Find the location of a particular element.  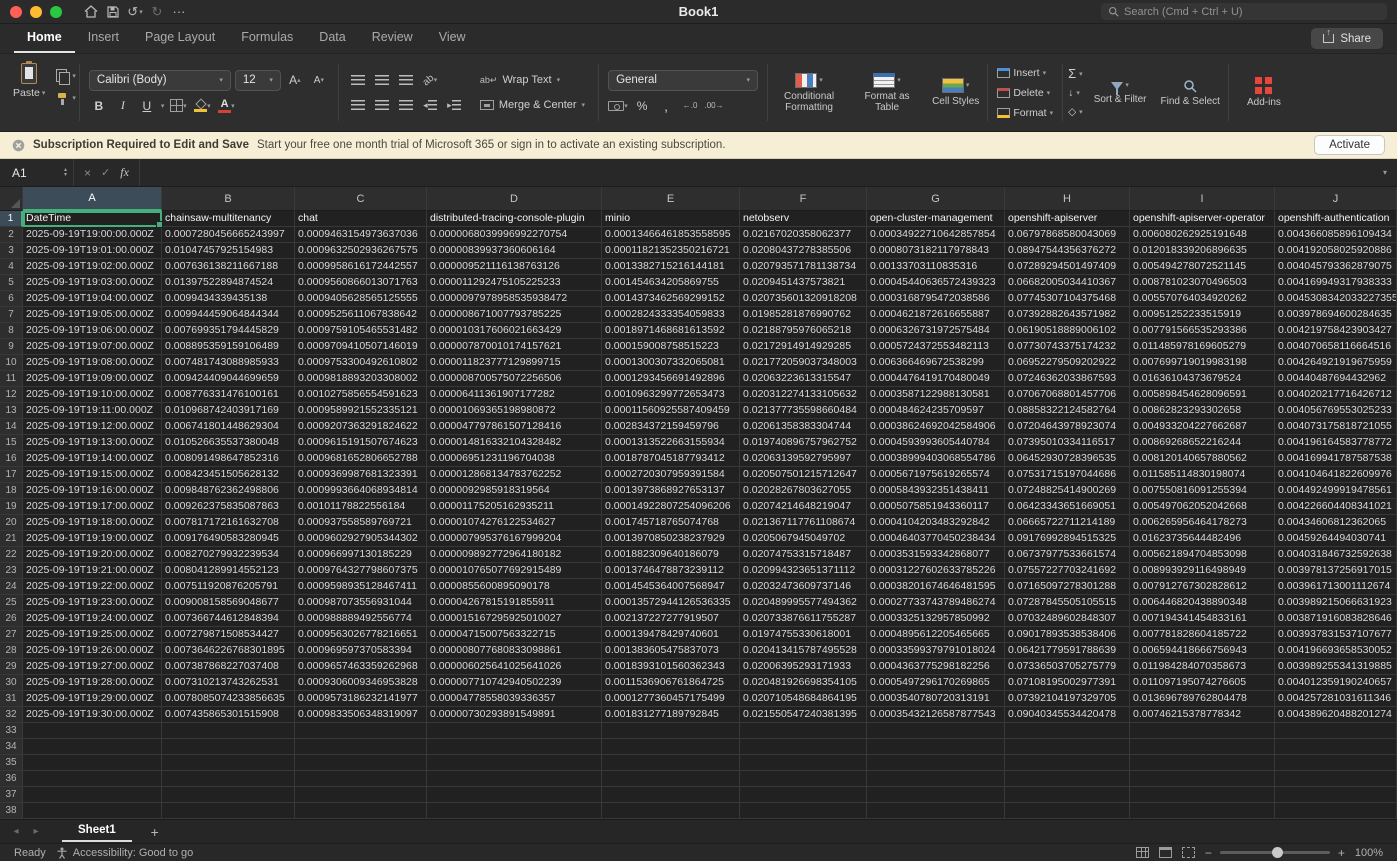

cell-F1: netobserv is located at coordinates (803, 219).